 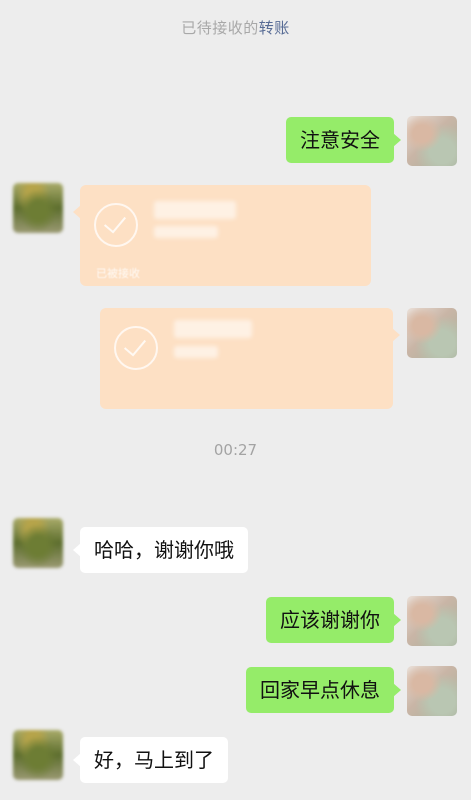 I want to click on transfer-notice: 已待接收的转账, so click(x=235, y=27).